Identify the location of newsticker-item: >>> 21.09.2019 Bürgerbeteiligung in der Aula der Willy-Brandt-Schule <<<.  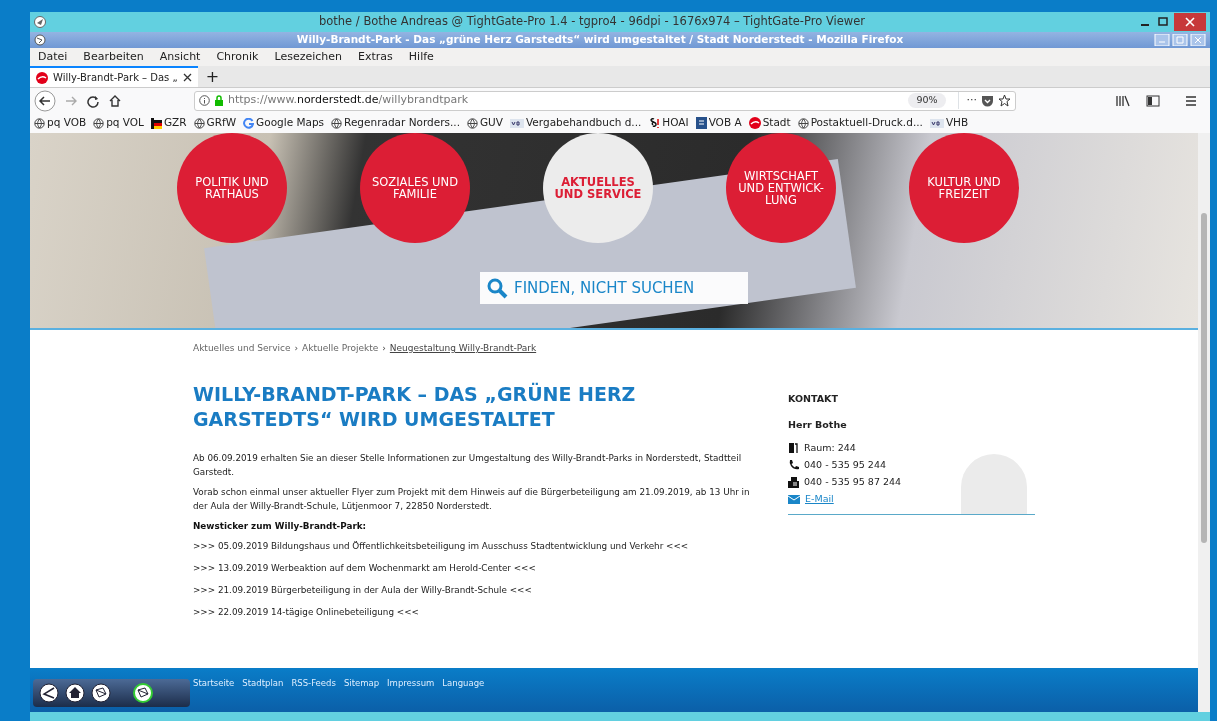
(363, 591).